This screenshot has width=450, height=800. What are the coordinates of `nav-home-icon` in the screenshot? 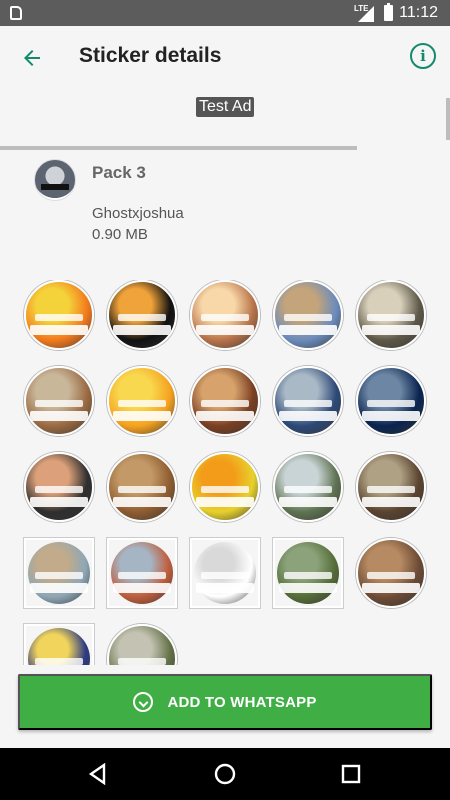 It's located at (225, 774).